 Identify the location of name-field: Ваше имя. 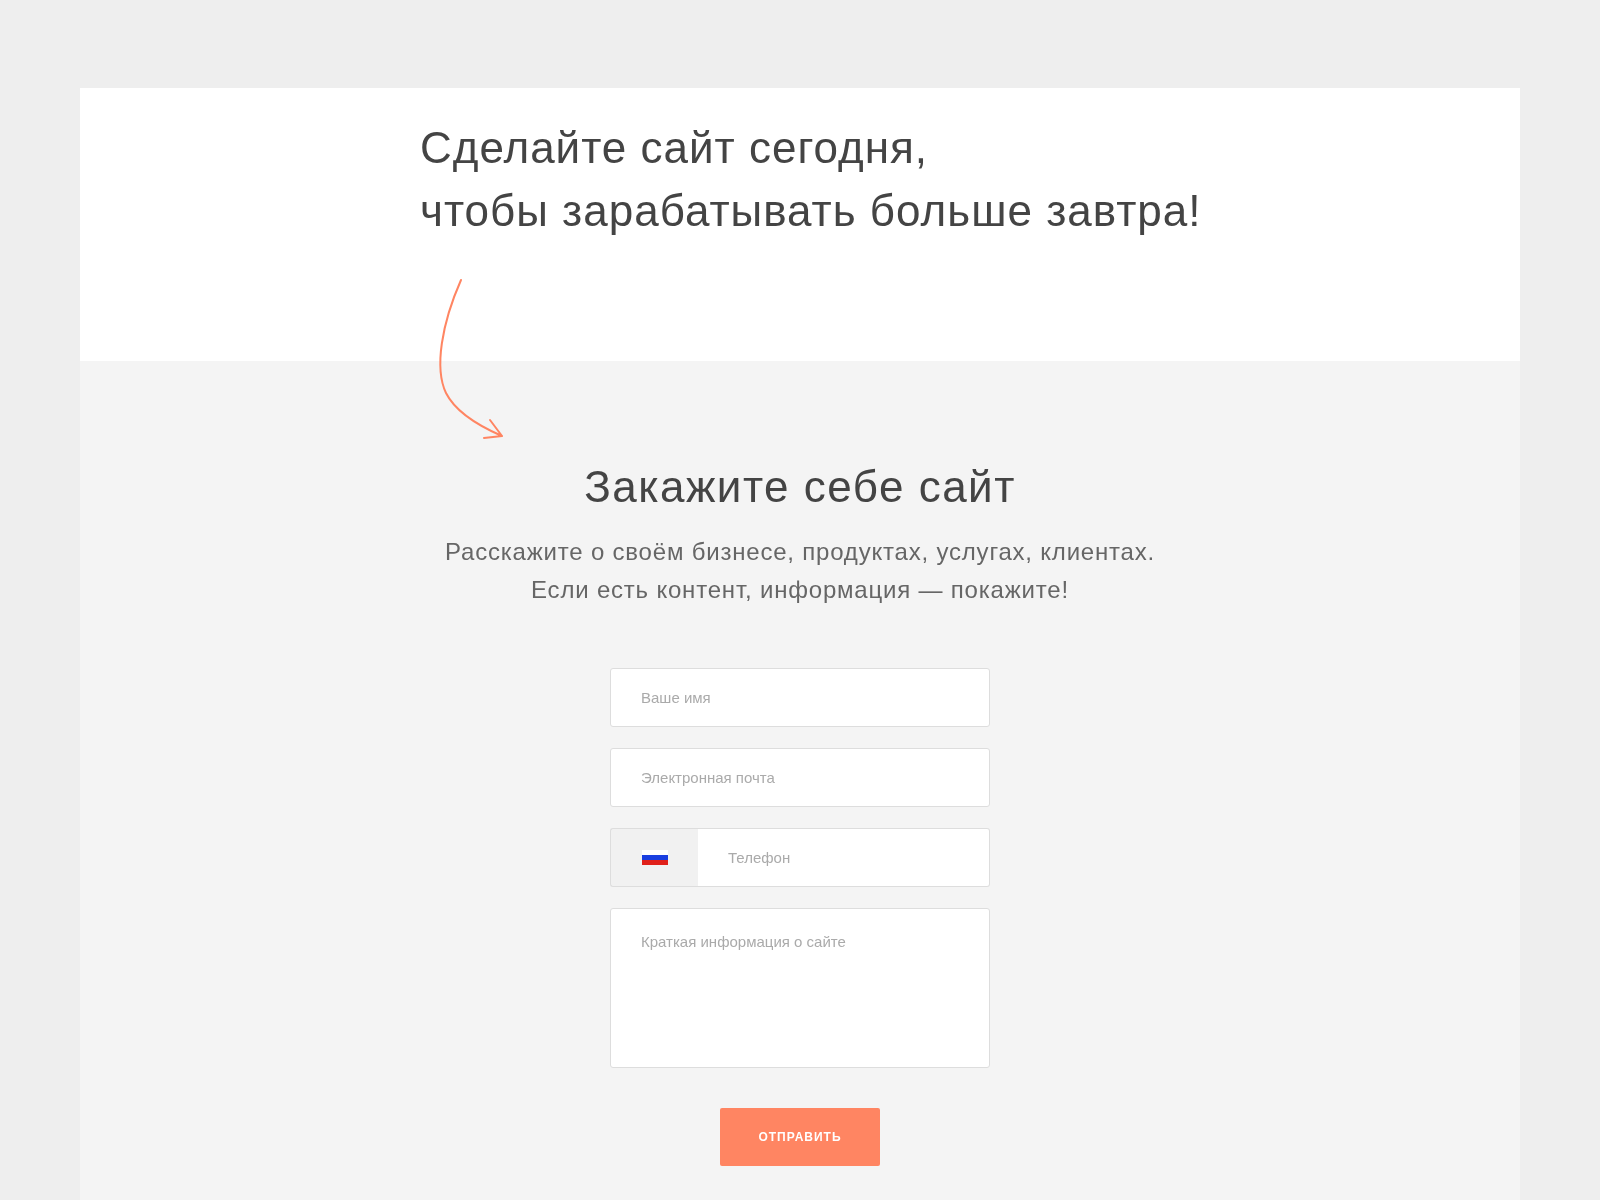
(800, 697).